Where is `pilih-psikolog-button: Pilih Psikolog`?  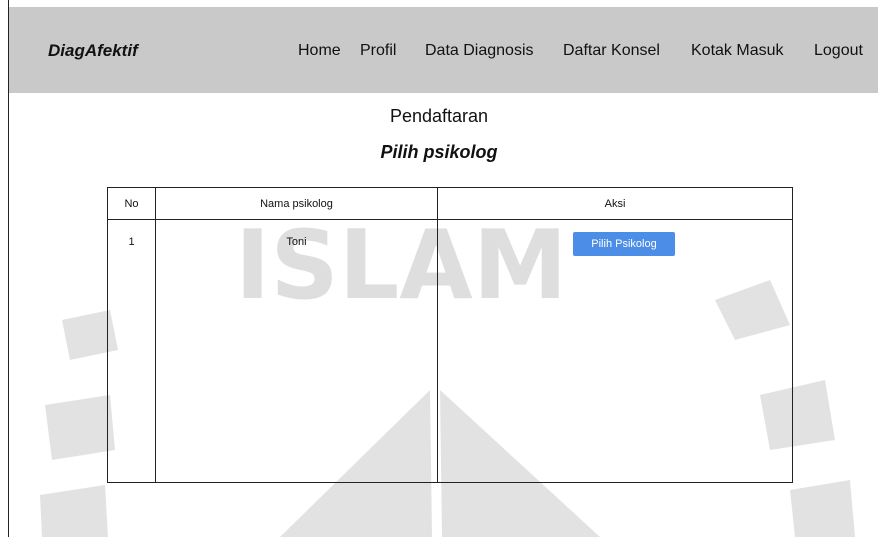 pilih-psikolog-button: Pilih Psikolog is located at coordinates (624, 244).